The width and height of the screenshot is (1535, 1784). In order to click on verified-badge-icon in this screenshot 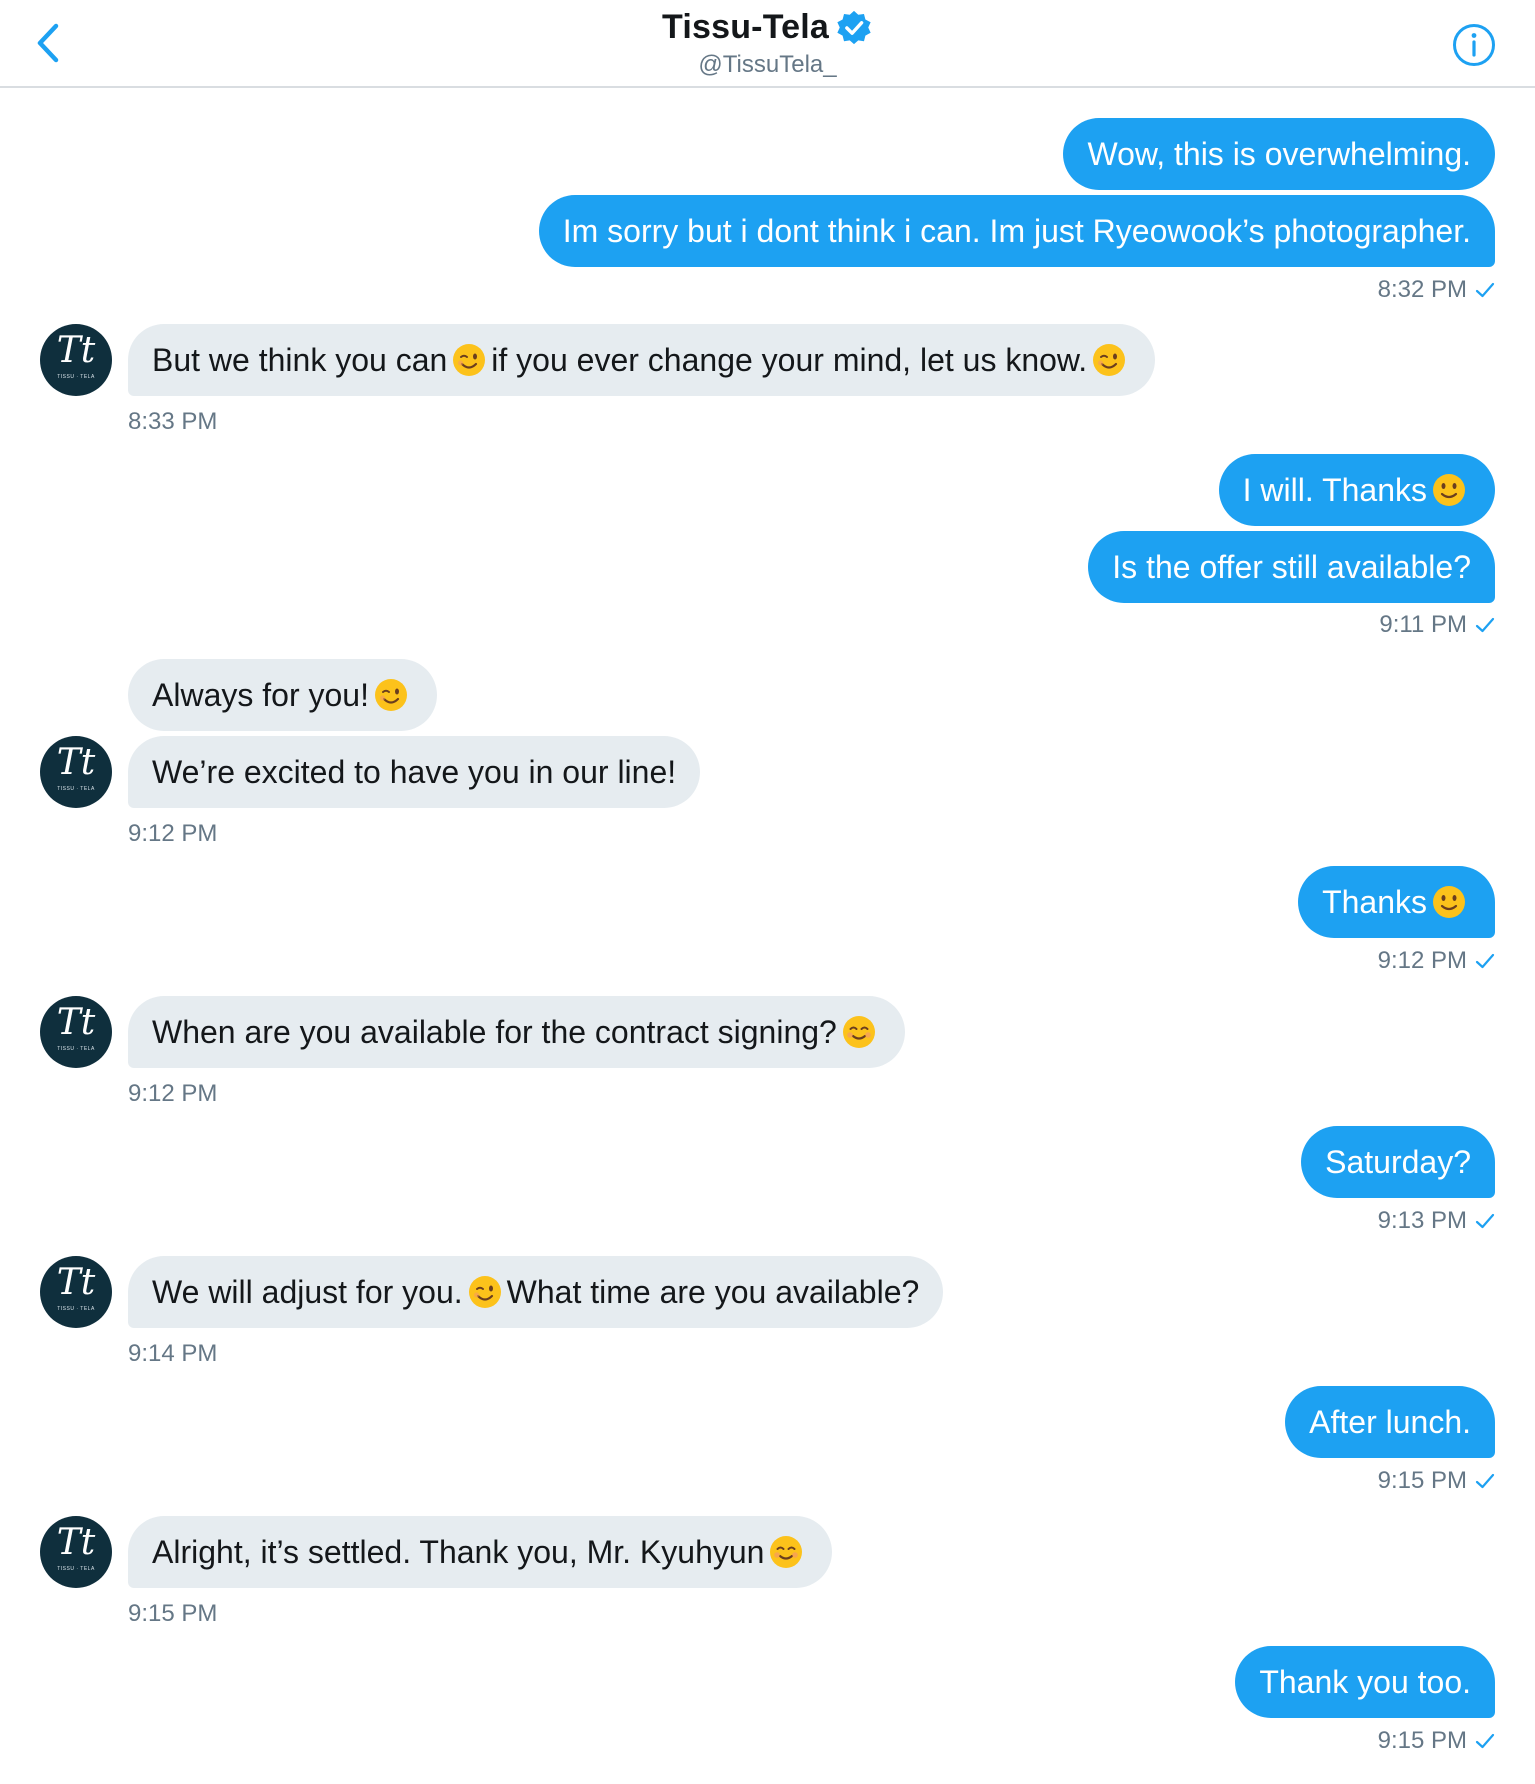, I will do `click(854, 27)`.